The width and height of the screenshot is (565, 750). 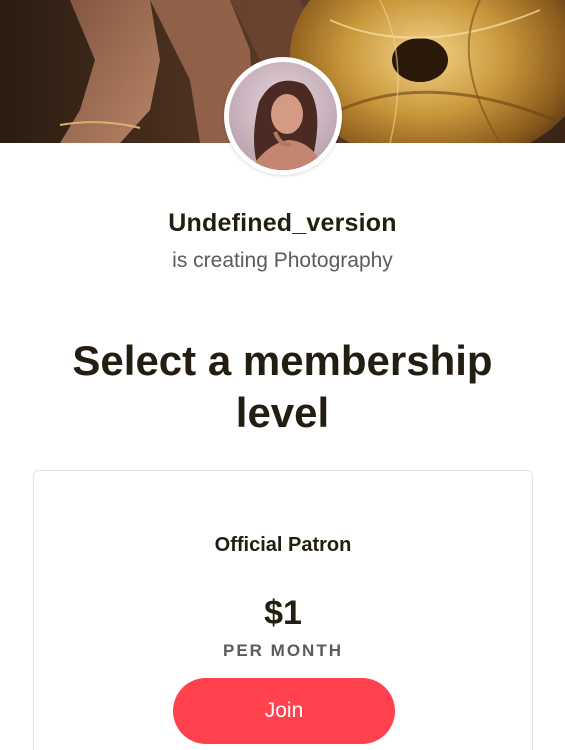 I want to click on avatar-photo, so click(x=283, y=116).